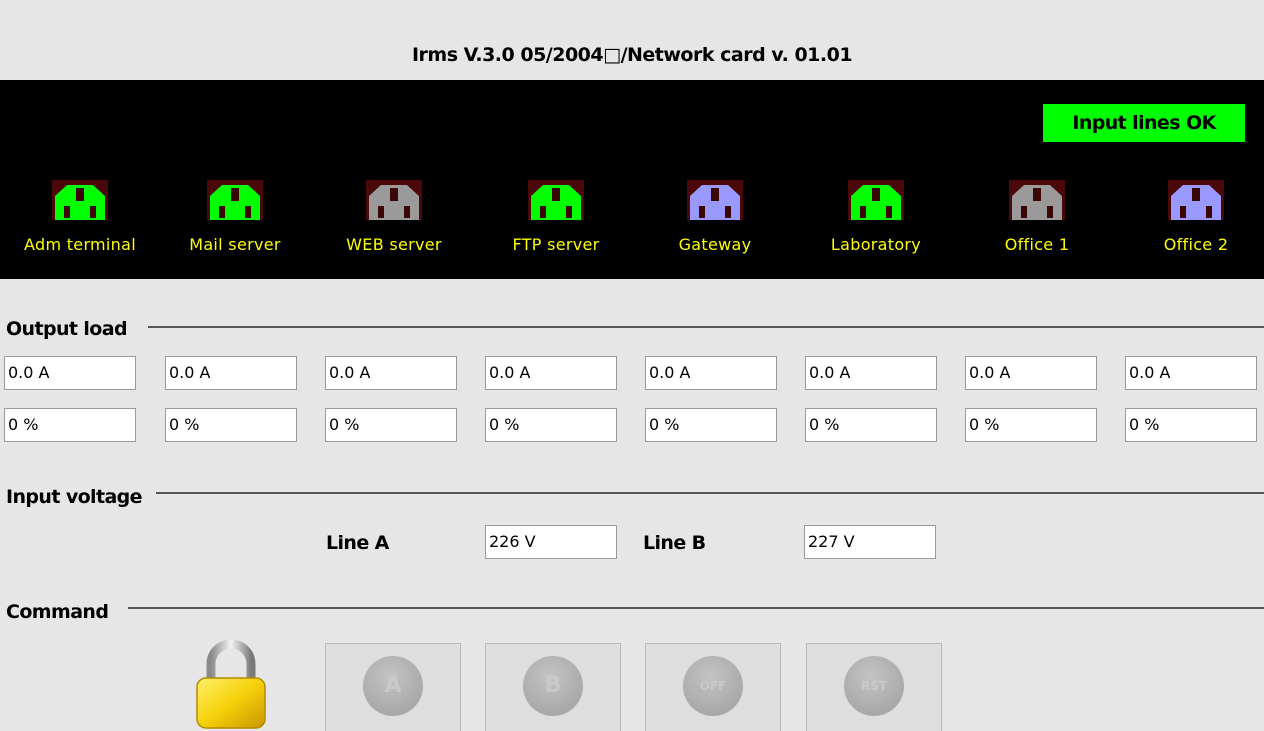 This screenshot has height=731, width=1264. I want to click on outlet-ftp-server: FTP server, so click(556, 220).